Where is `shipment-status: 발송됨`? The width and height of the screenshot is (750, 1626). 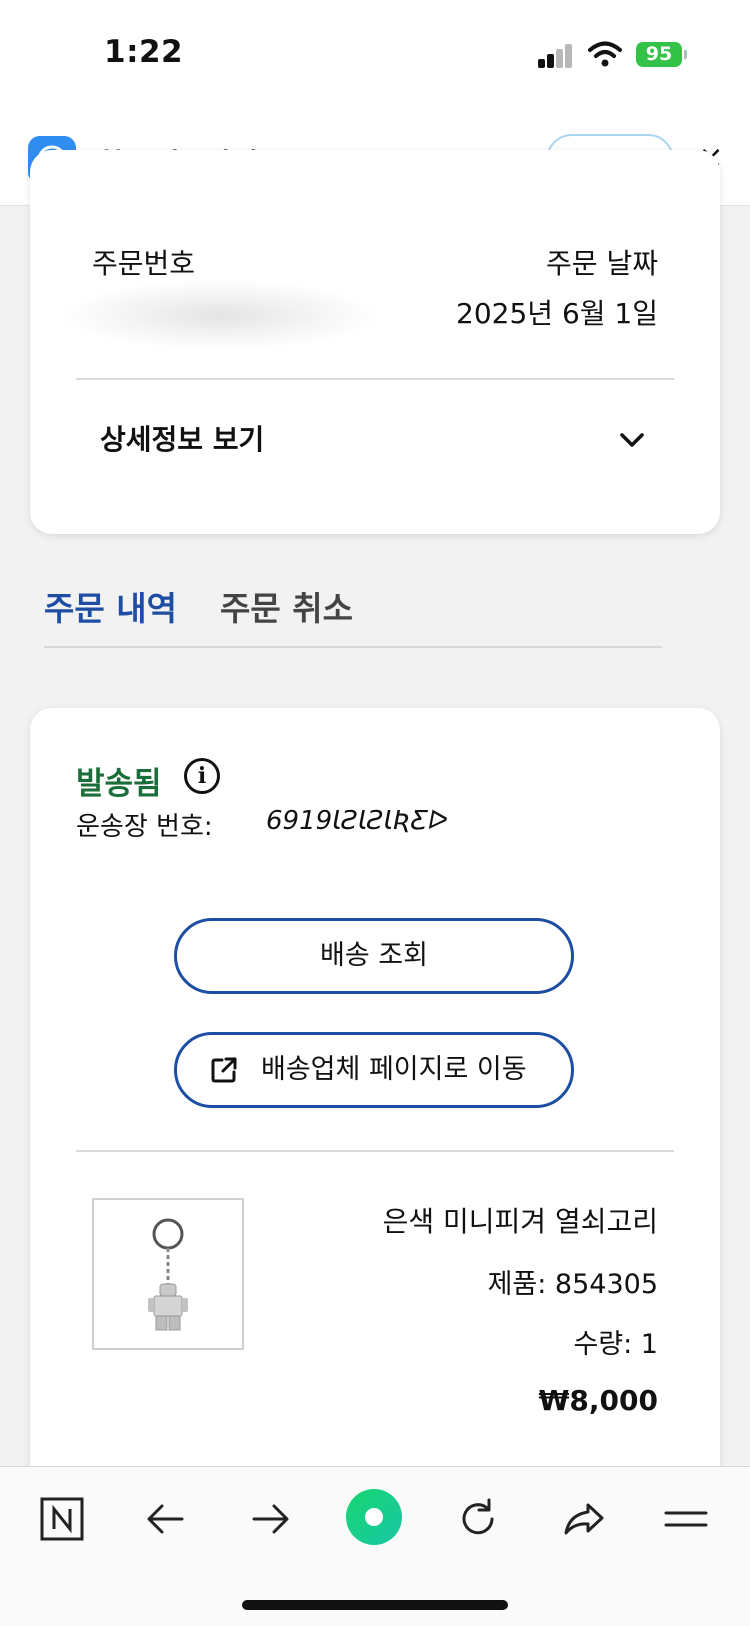 shipment-status: 발송됨 is located at coordinates (119, 784).